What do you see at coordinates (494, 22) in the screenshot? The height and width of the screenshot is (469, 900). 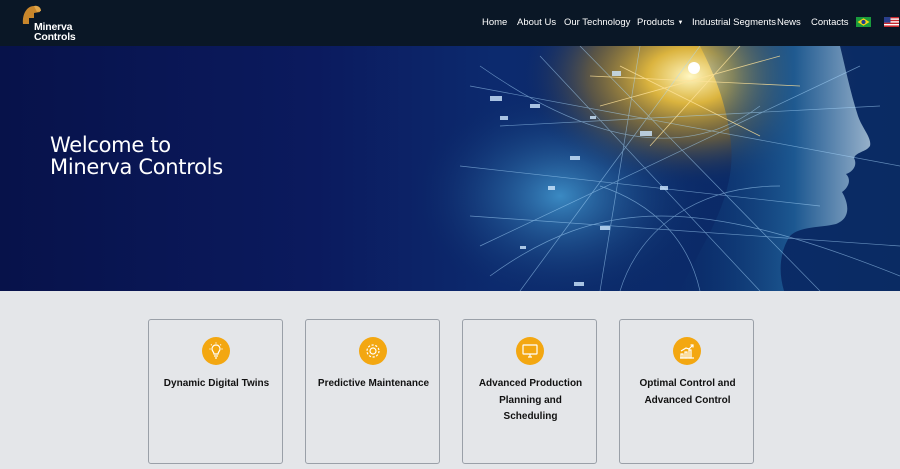 I see `nav-home: Home` at bounding box center [494, 22].